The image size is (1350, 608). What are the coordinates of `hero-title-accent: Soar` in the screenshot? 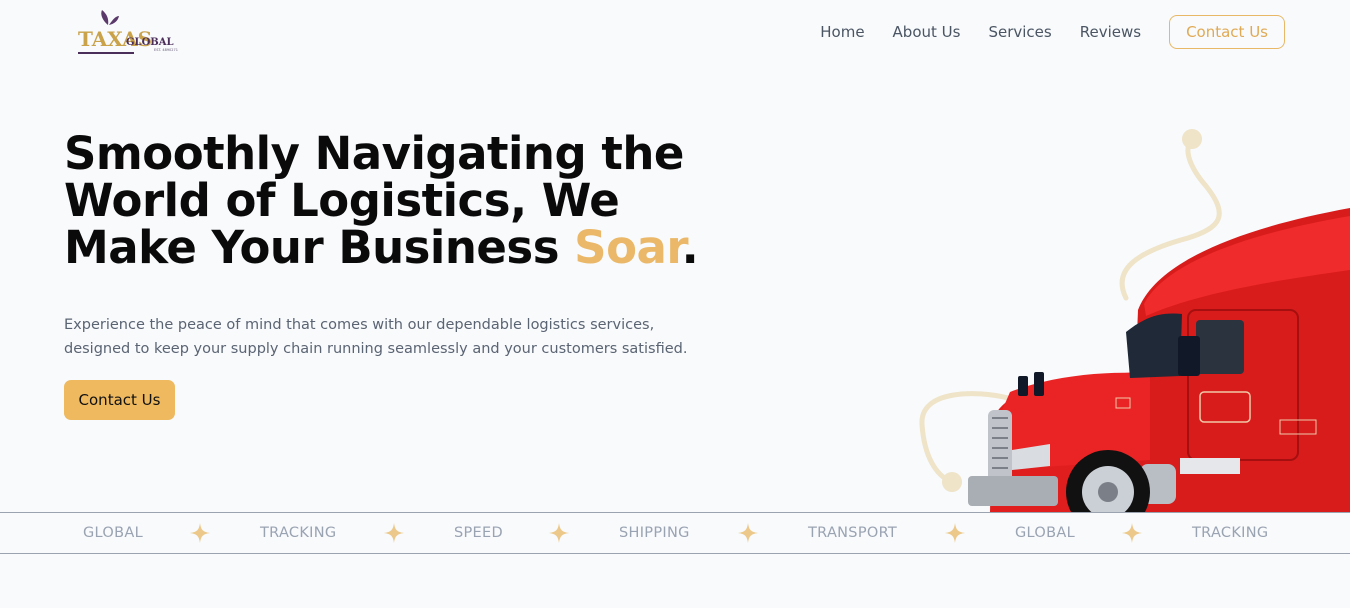 It's located at (628, 247).